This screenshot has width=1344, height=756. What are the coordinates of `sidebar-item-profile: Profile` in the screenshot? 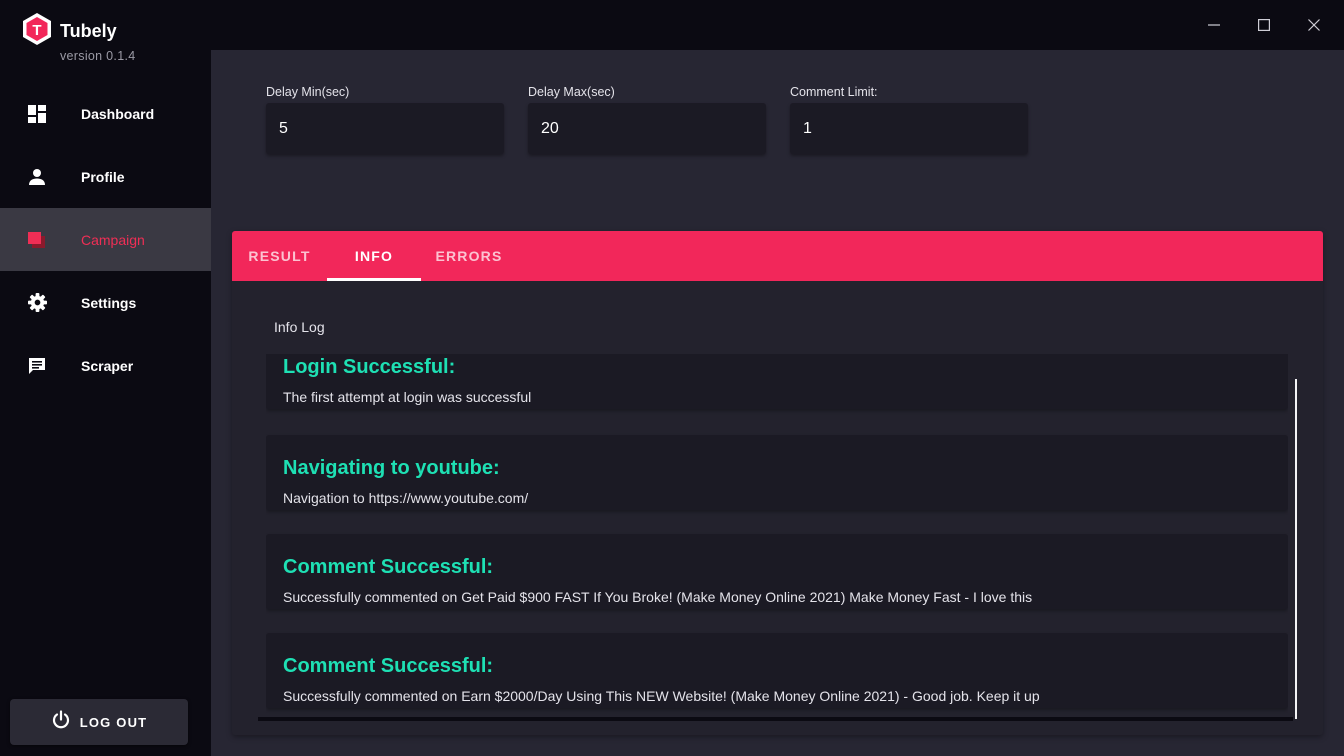 It's located at (105, 176).